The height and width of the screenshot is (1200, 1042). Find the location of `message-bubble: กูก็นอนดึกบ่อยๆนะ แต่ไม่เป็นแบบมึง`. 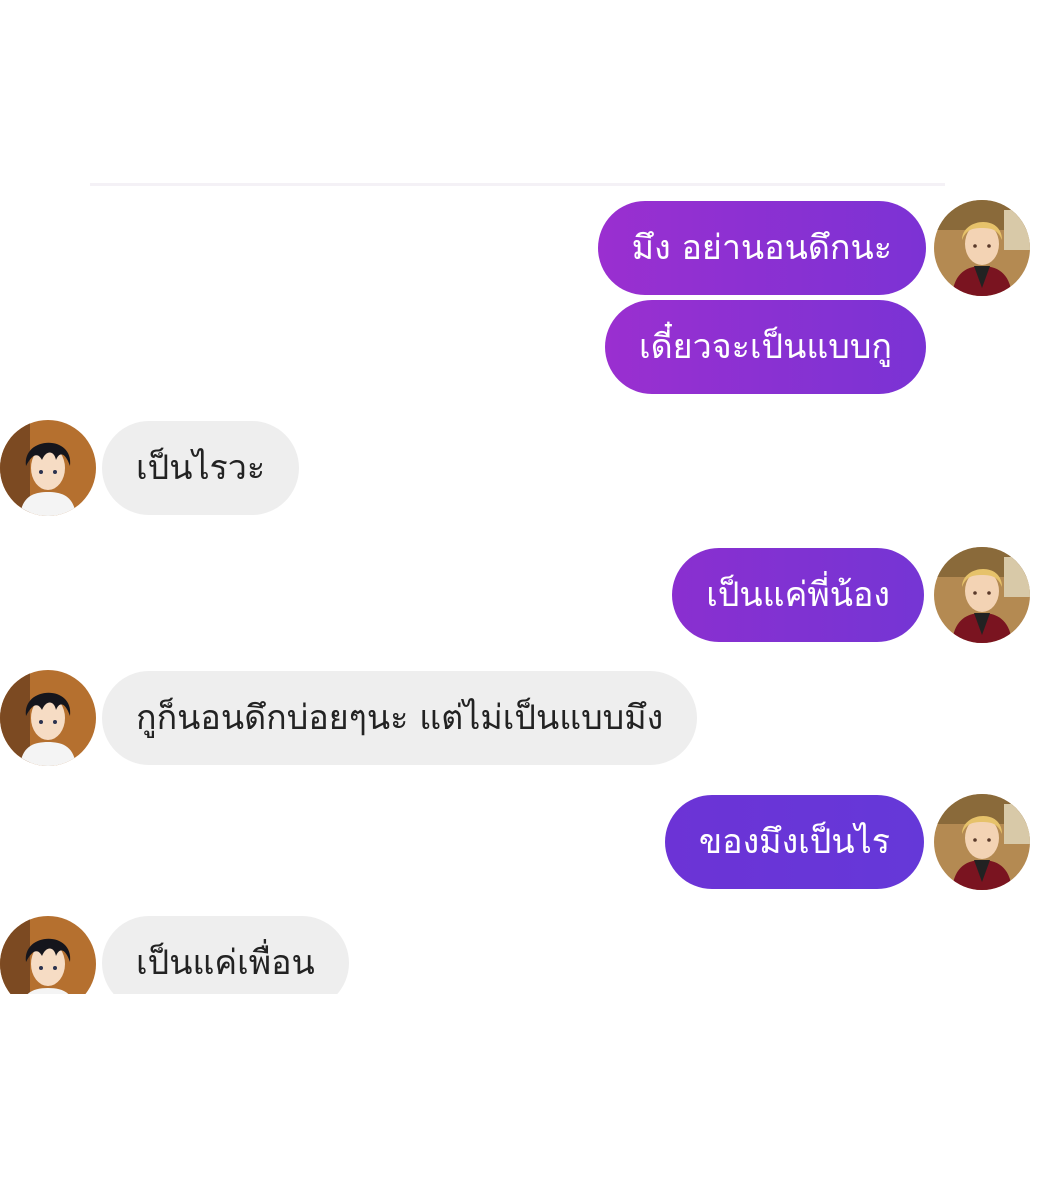

message-bubble: กูก็นอนดึกบ่อยๆนะ แต่ไม่เป็นแบบมึง is located at coordinates (400, 718).